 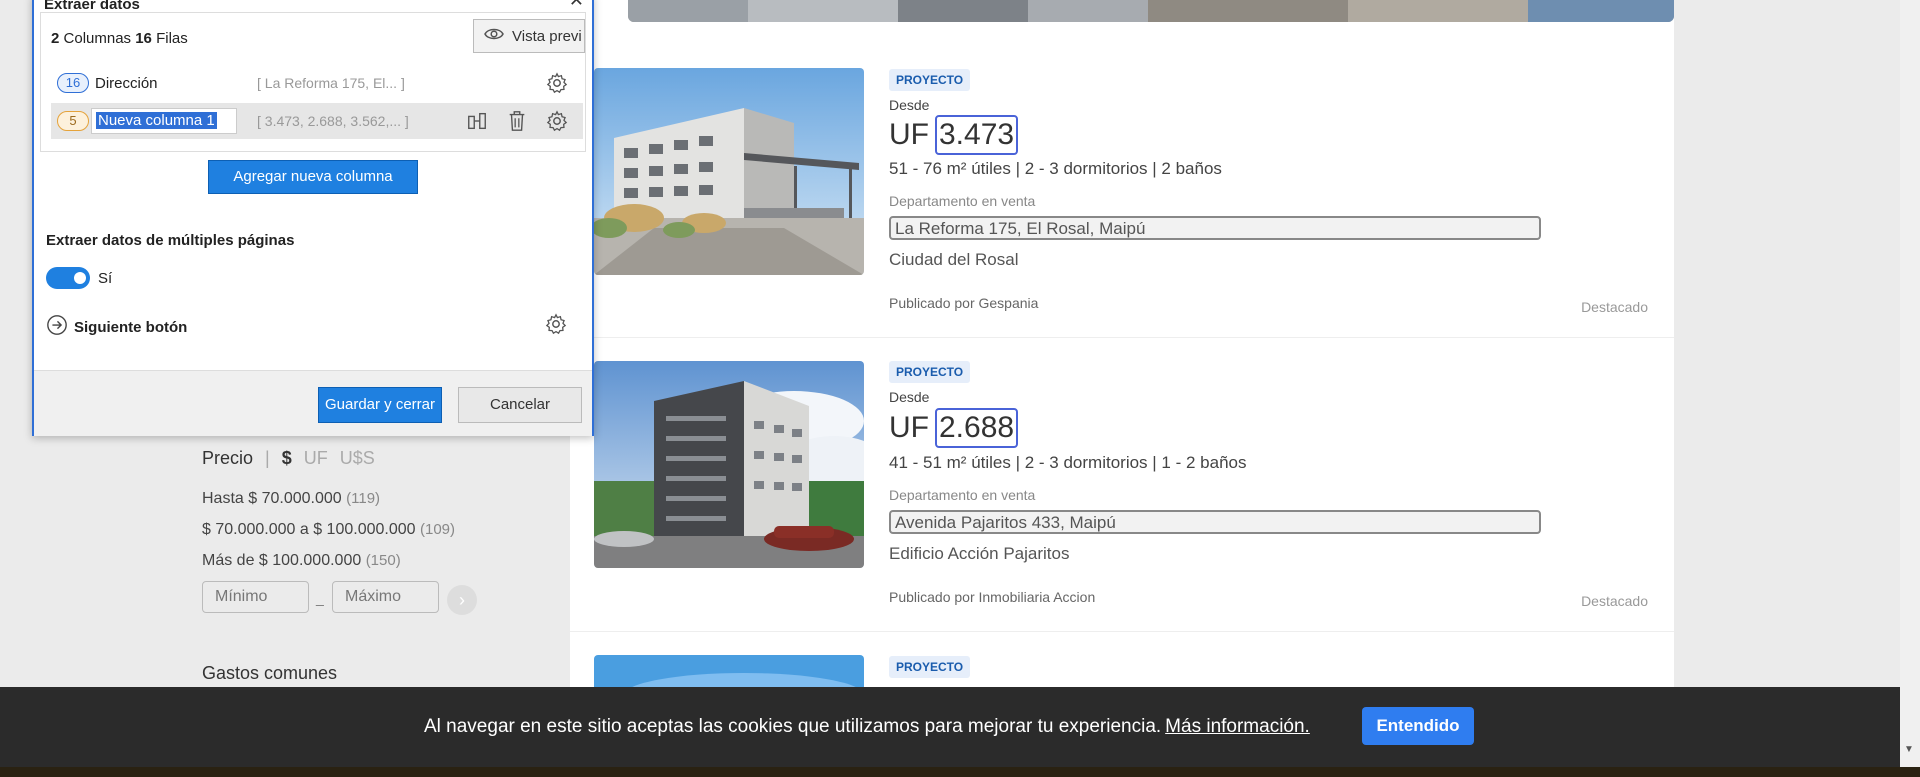 What do you see at coordinates (357, 458) in the screenshot?
I see `currency-usd: U$S` at bounding box center [357, 458].